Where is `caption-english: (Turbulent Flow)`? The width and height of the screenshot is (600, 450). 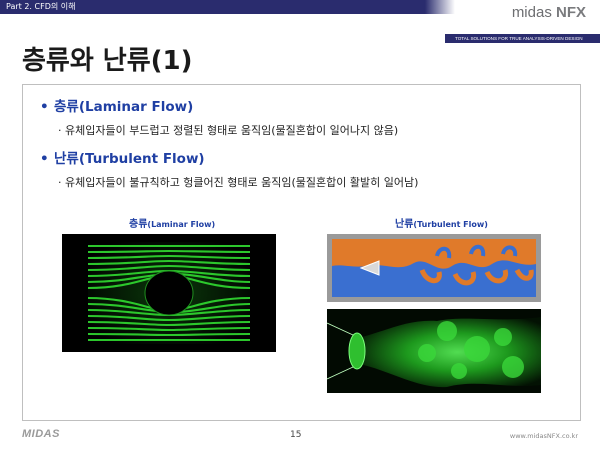 caption-english: (Turbulent Flow) is located at coordinates (450, 224).